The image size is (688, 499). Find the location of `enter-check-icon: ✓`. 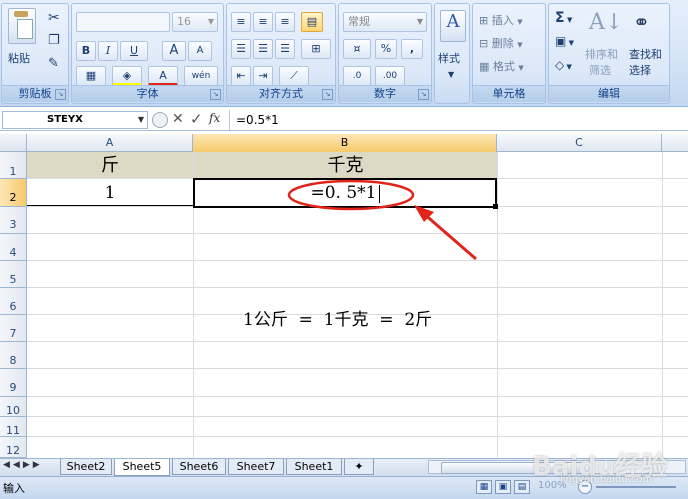

enter-check-icon: ✓ is located at coordinates (196, 119).